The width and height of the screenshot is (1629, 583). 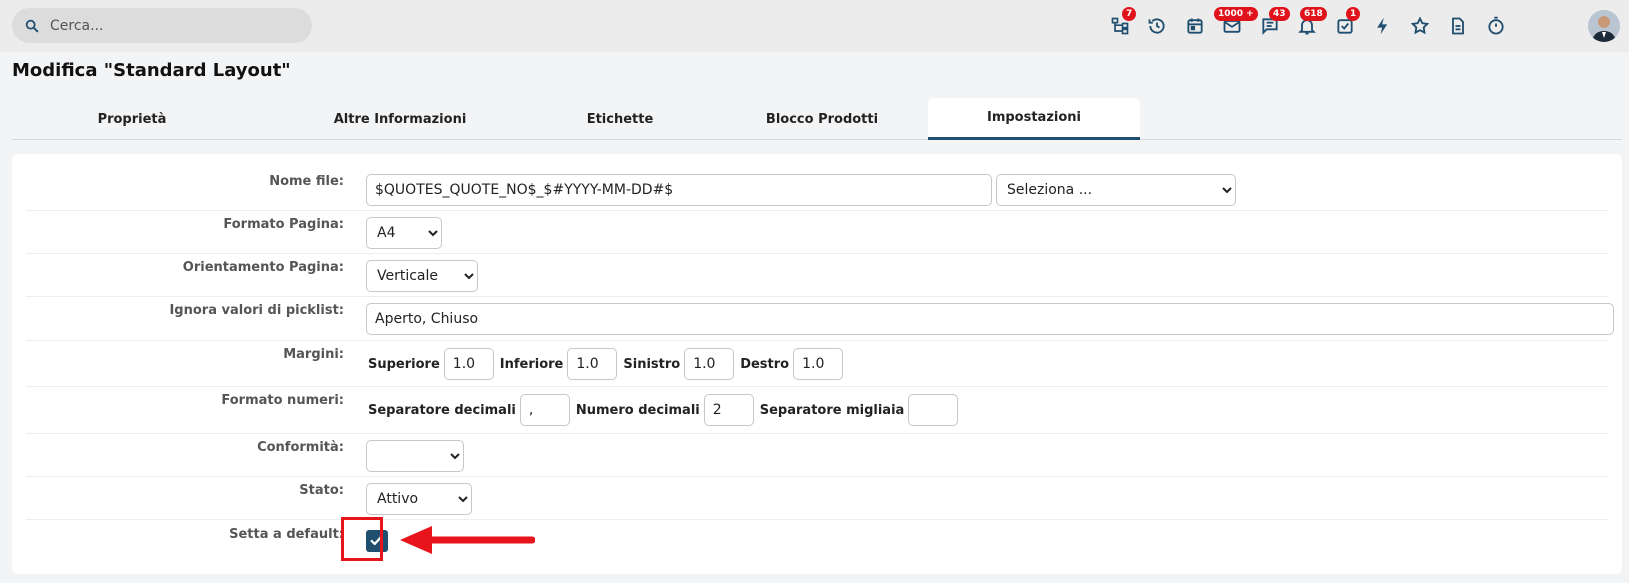 I want to click on badge-hierarchy: 7, so click(x=1129, y=14).